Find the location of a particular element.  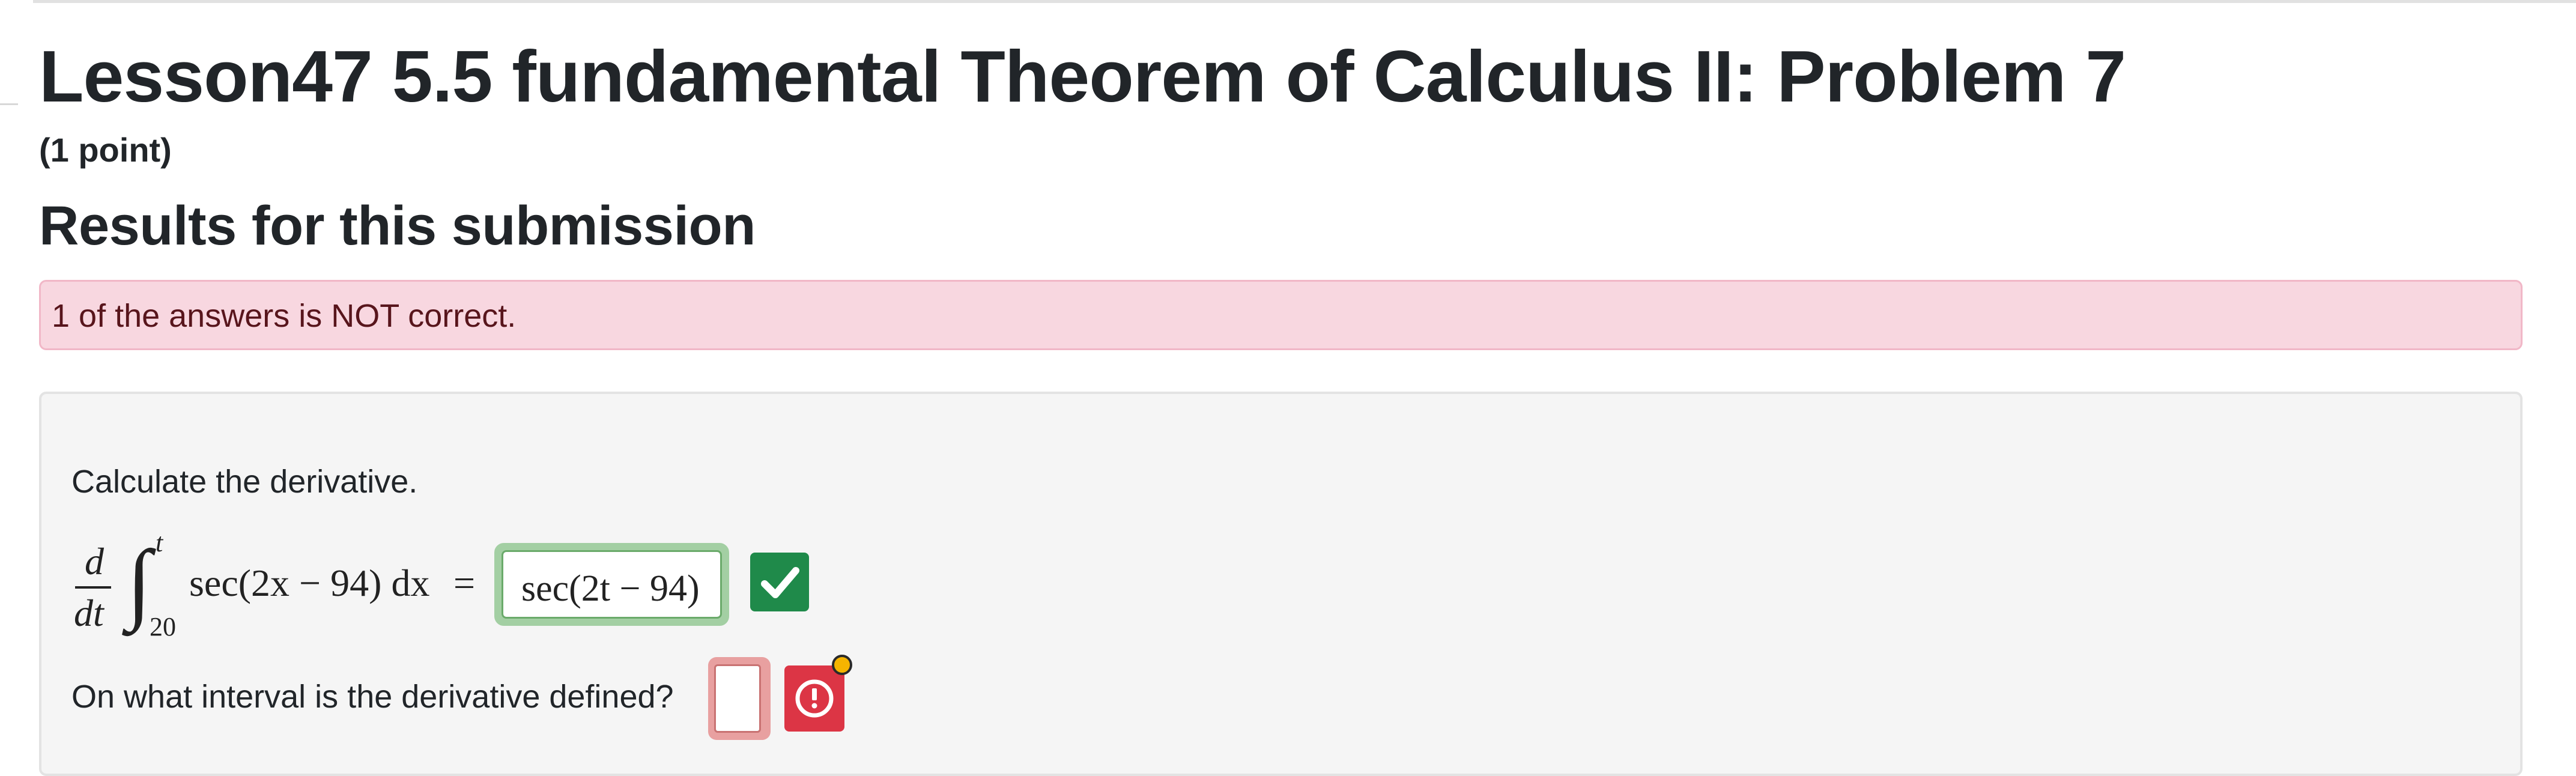

equals-sign: = is located at coordinates (464, 583).